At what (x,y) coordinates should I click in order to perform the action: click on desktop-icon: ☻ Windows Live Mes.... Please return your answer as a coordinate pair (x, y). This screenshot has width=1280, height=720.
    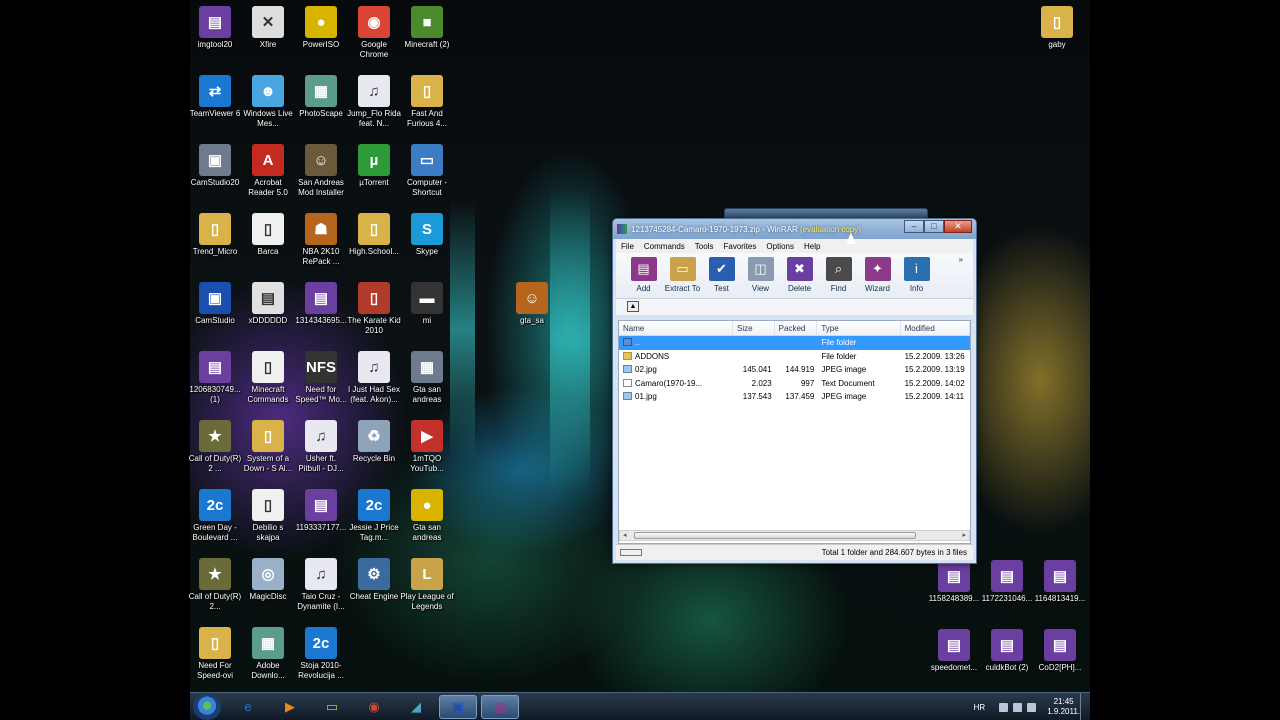
    Looking at the image, I should click on (268, 101).